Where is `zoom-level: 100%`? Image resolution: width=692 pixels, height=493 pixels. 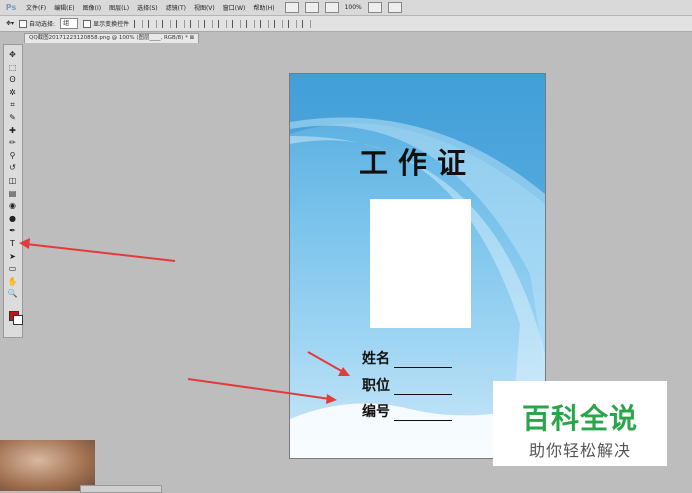 zoom-level: 100% is located at coordinates (353, 7).